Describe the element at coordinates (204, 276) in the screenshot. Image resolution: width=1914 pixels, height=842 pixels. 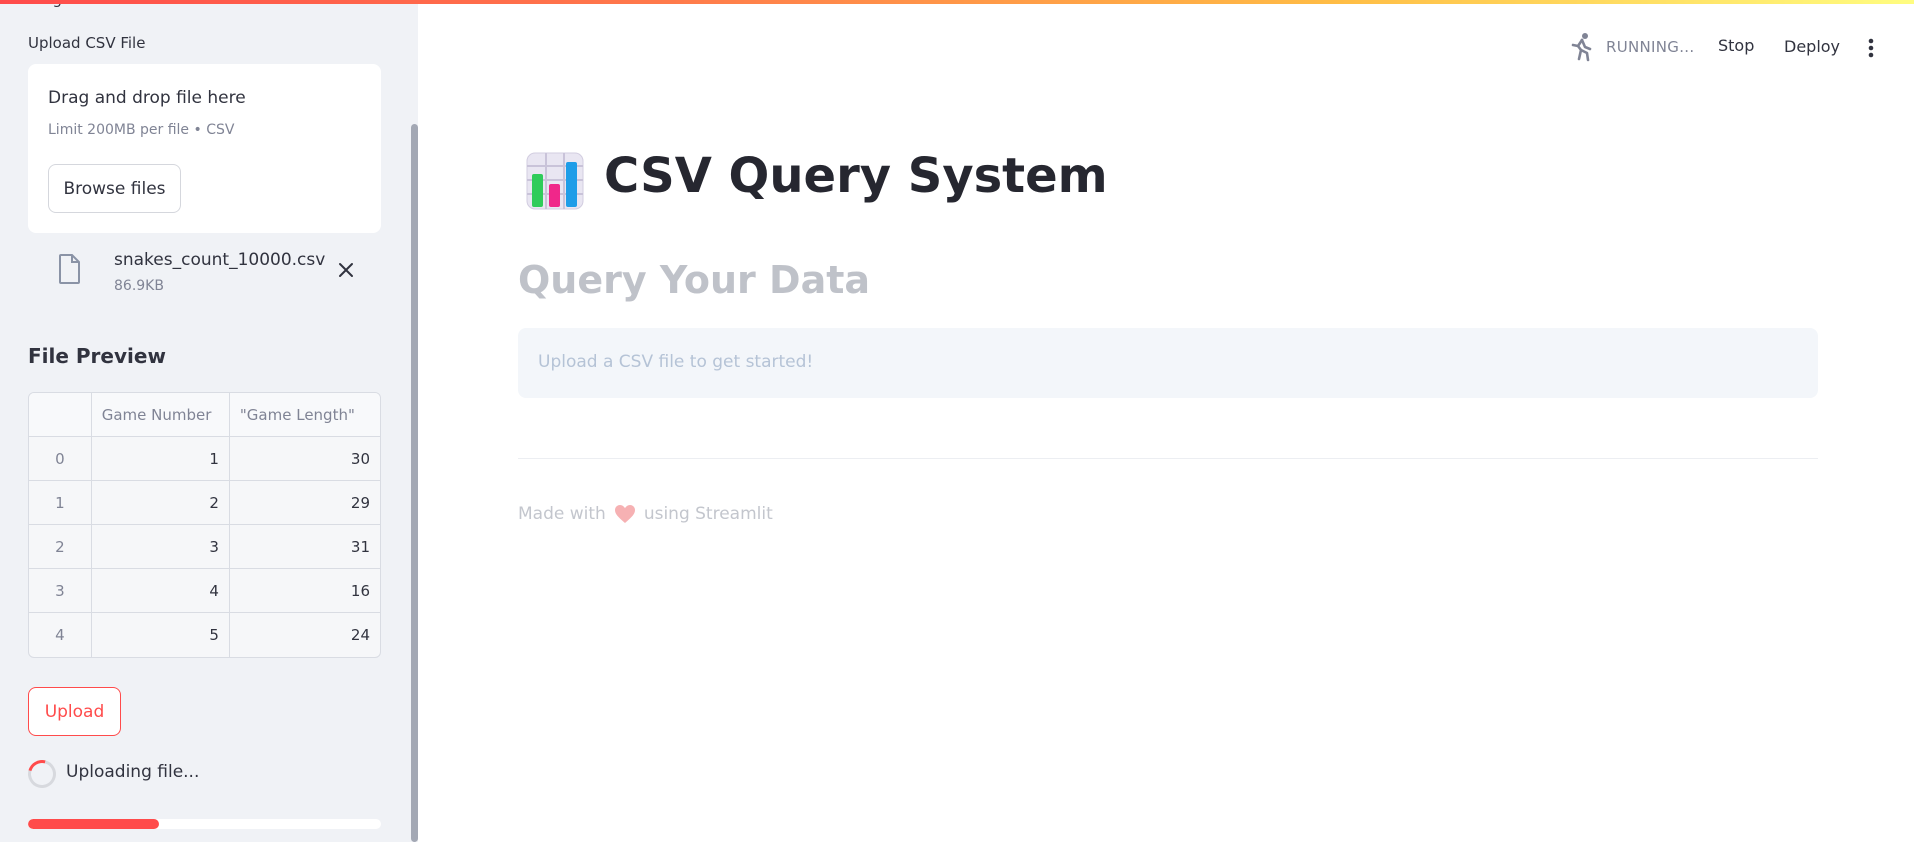
I see `uploaded-file-row: snakes_count_10000.csv 86.9KB` at that location.